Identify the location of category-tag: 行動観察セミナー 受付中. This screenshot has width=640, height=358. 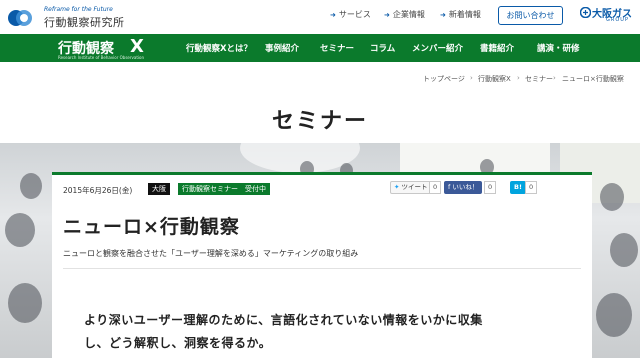
(224, 189).